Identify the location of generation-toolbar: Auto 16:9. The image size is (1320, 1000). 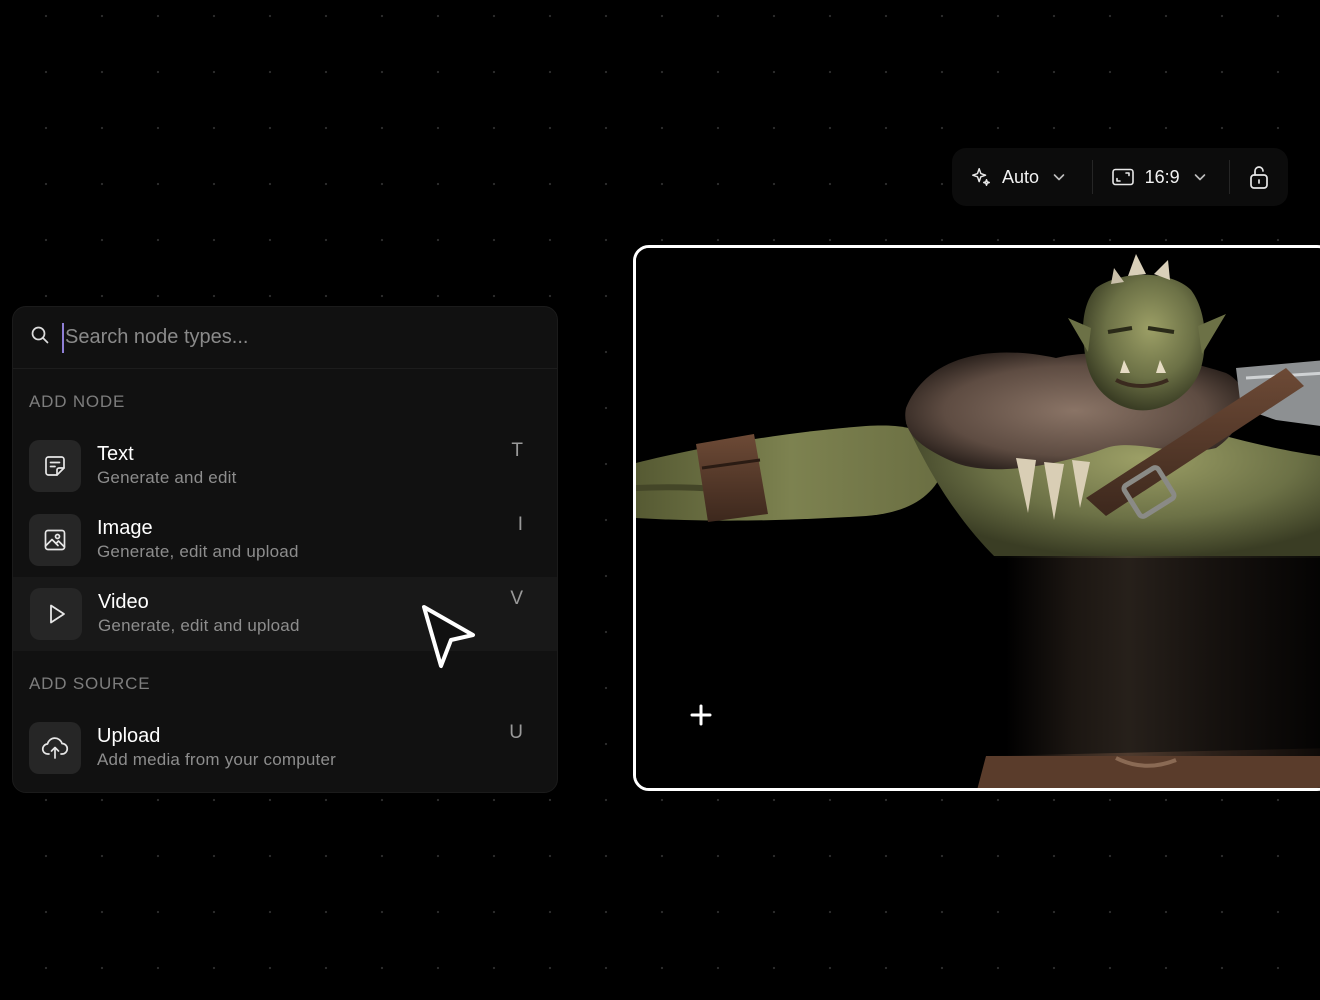
(1120, 177).